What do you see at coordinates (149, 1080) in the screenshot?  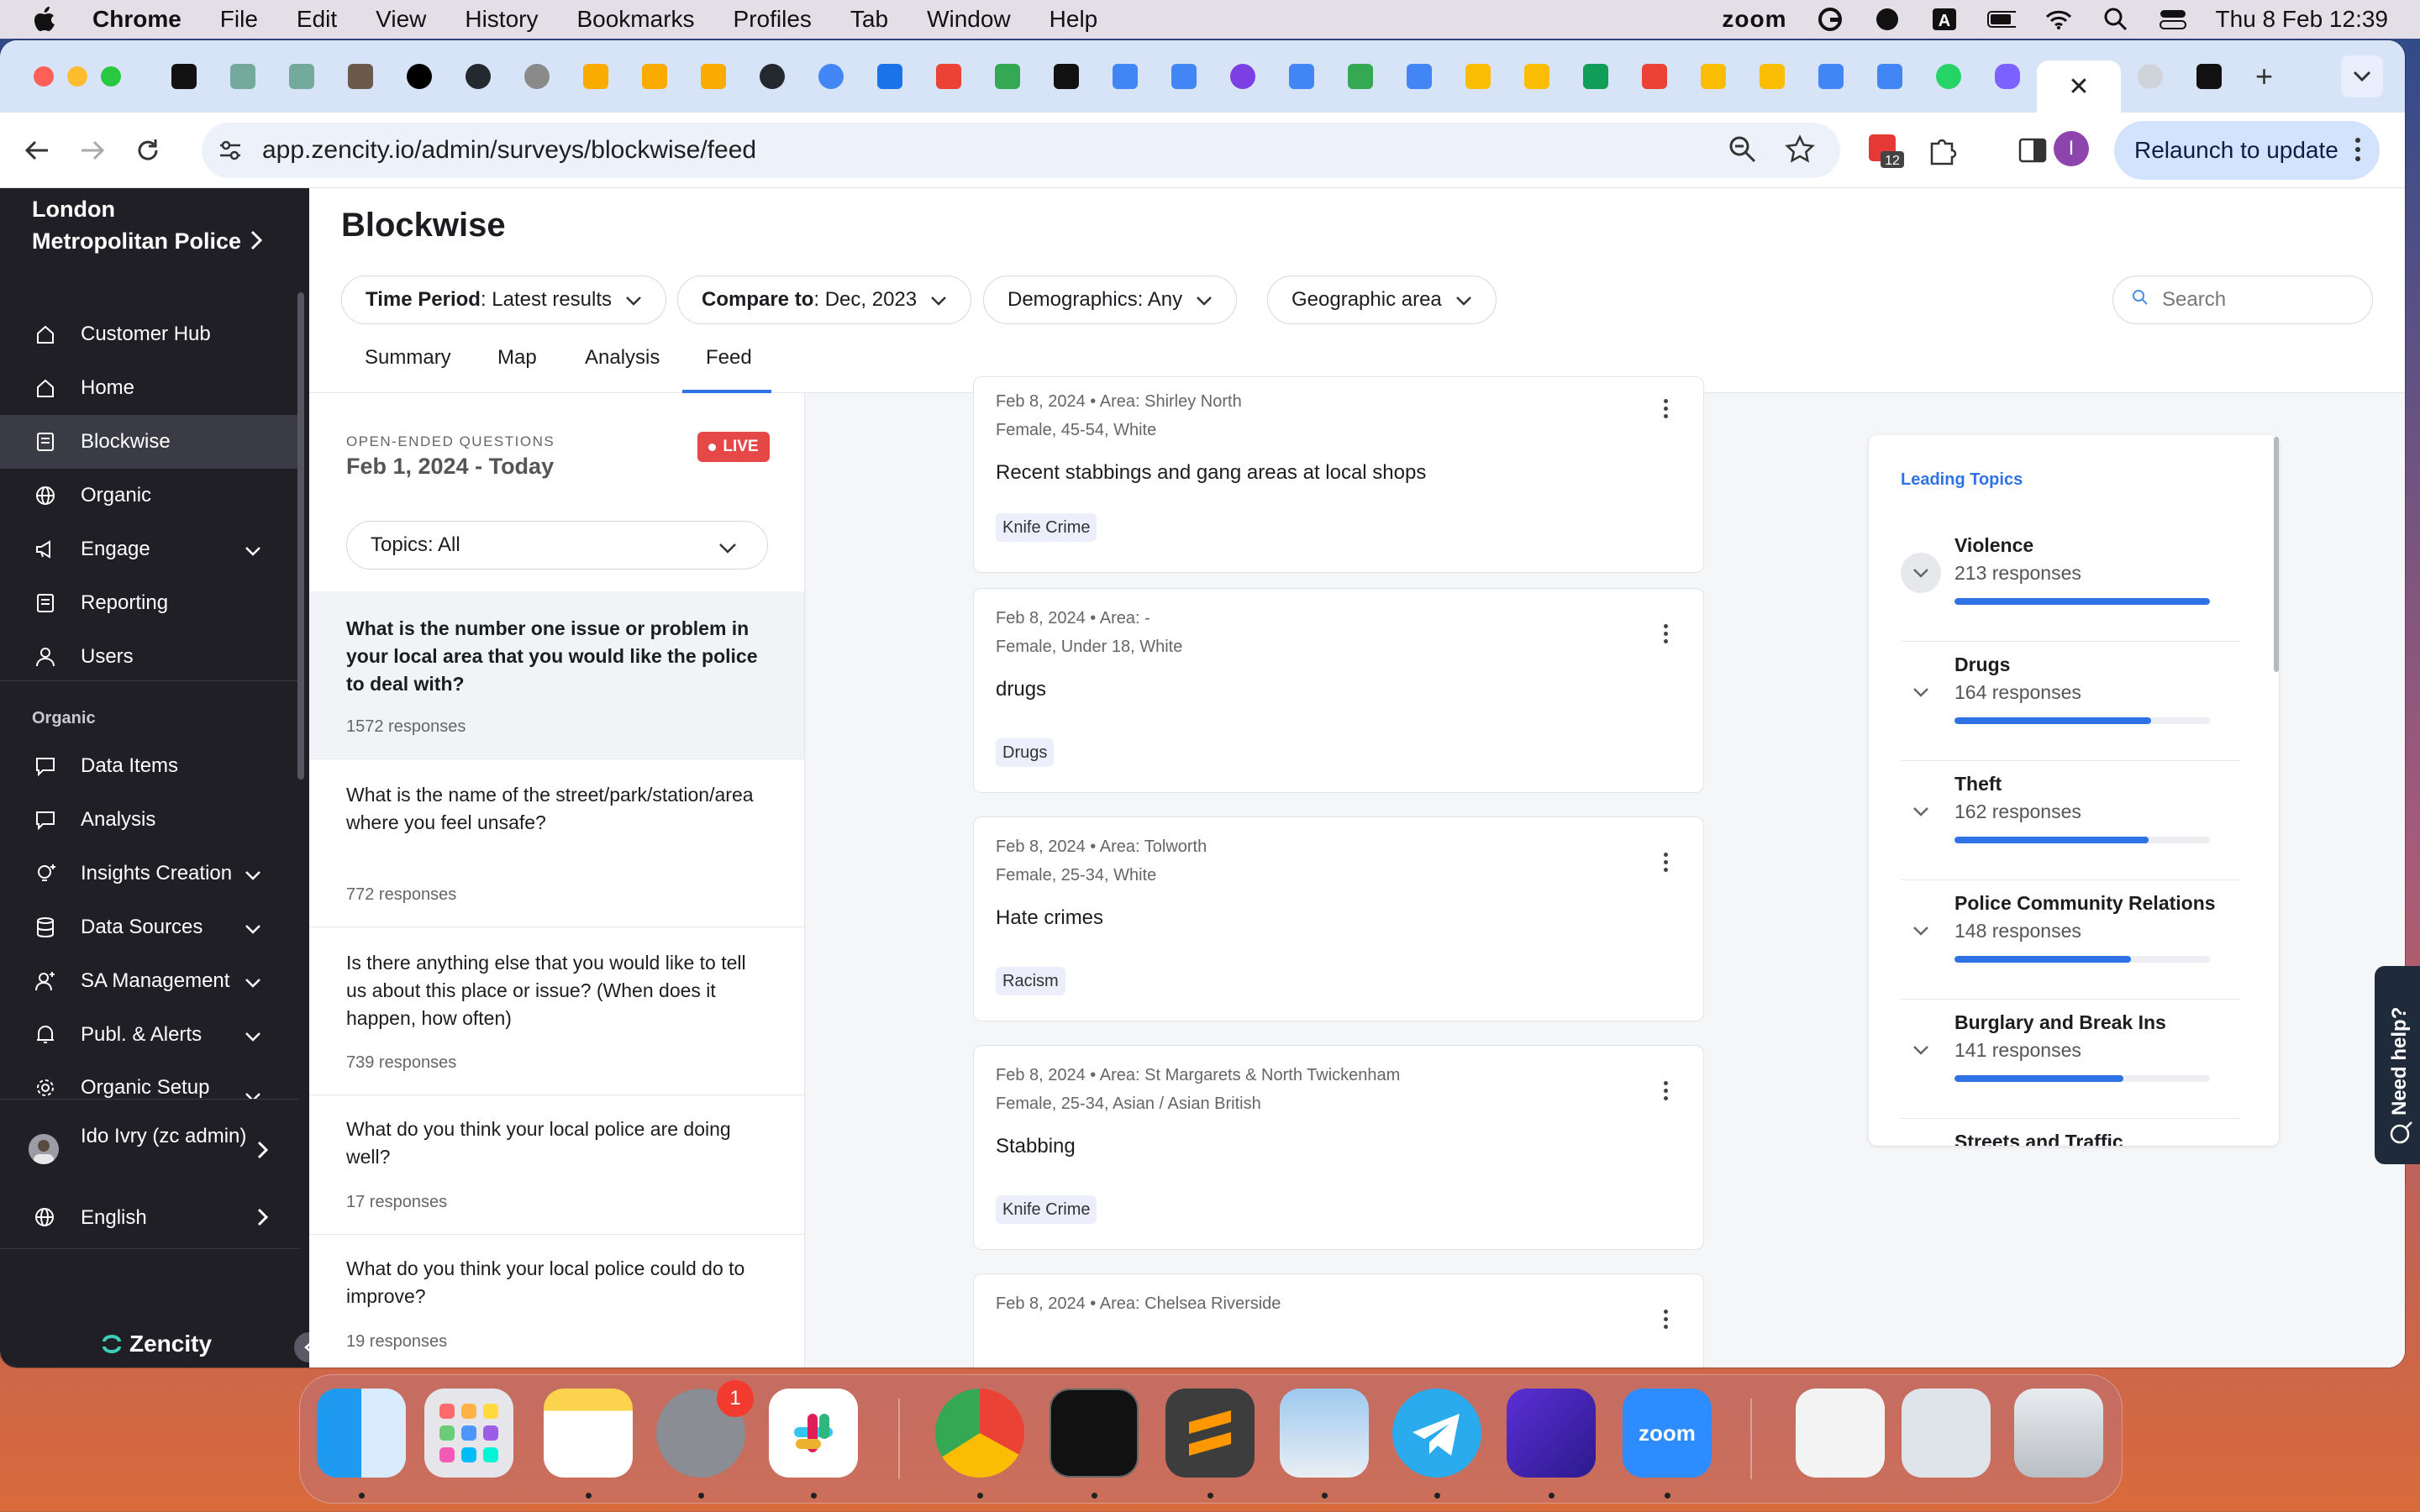 I see `sidebar-item-organic-setup: Organic Setup` at bounding box center [149, 1080].